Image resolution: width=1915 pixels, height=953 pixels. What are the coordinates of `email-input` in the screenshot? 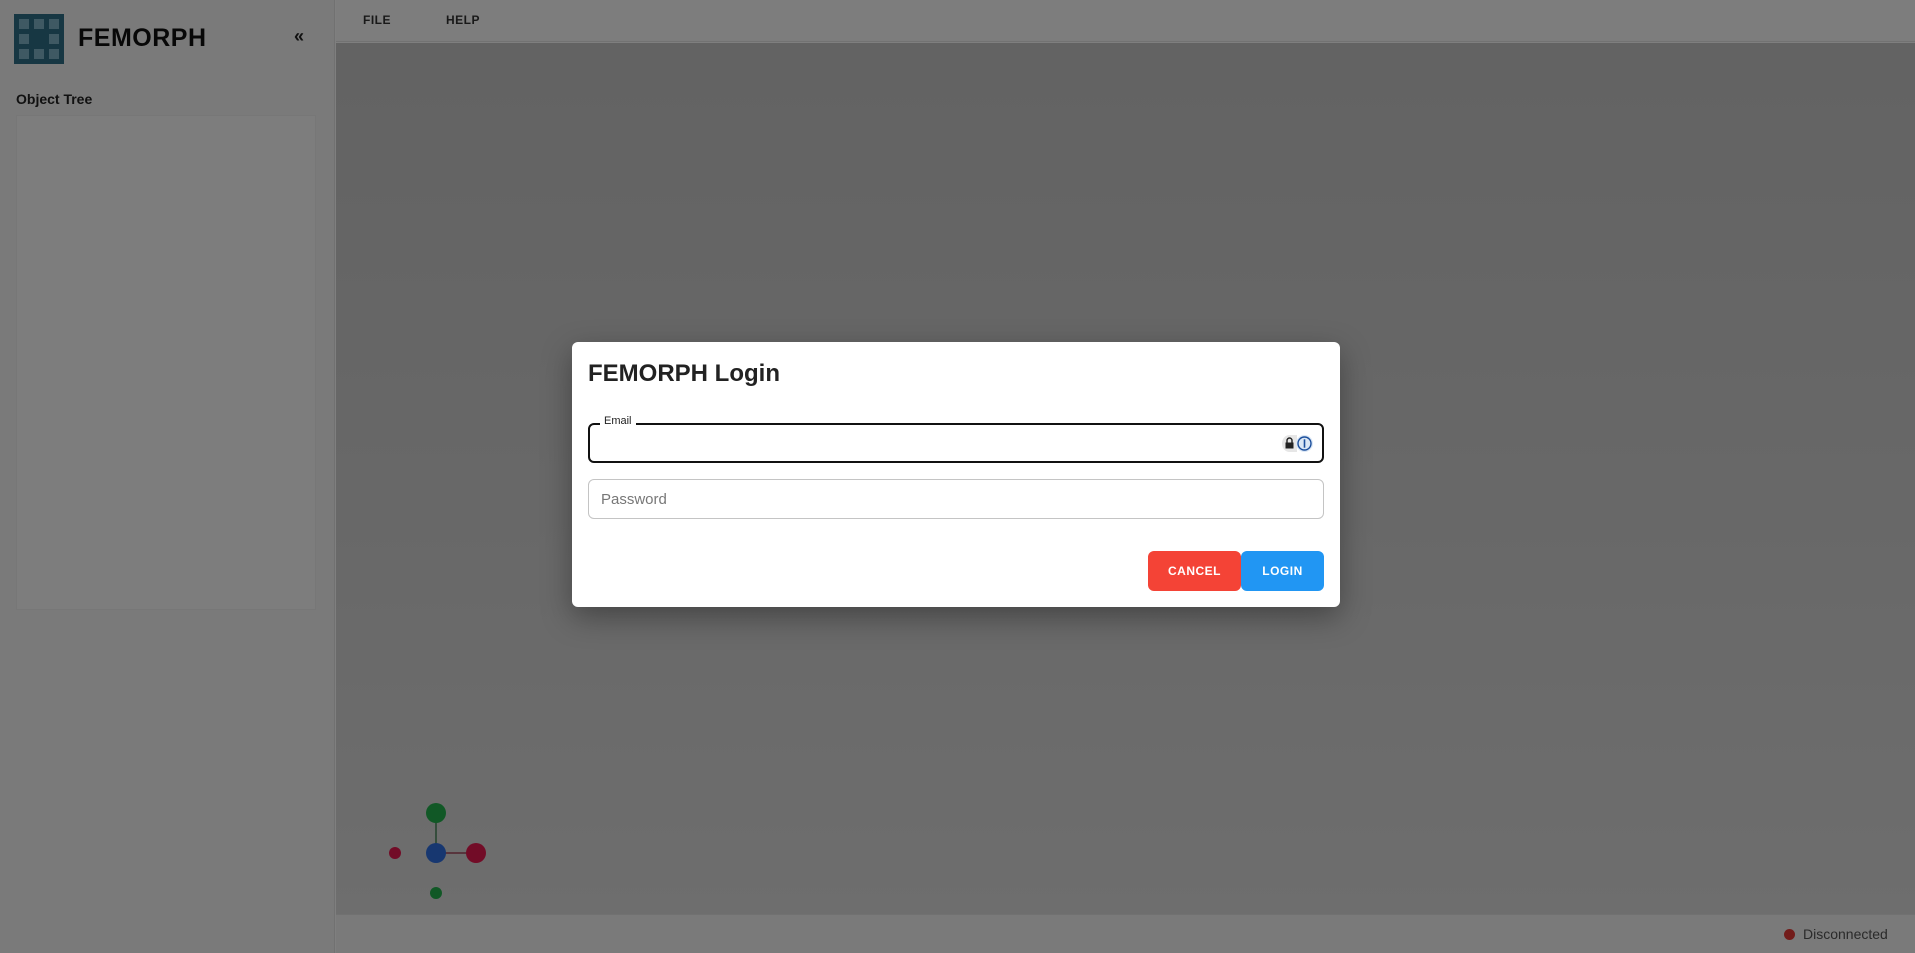 It's located at (932, 443).